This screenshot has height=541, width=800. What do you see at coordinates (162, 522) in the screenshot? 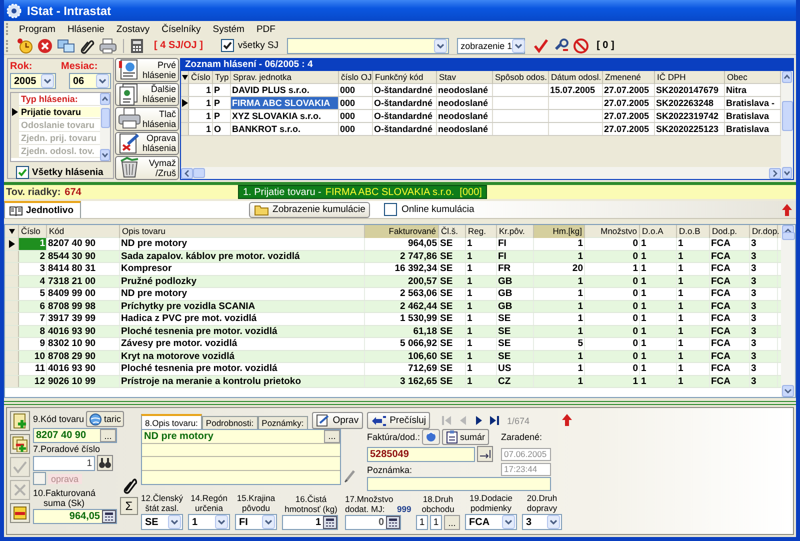
I see `dropdown: SE` at bounding box center [162, 522].